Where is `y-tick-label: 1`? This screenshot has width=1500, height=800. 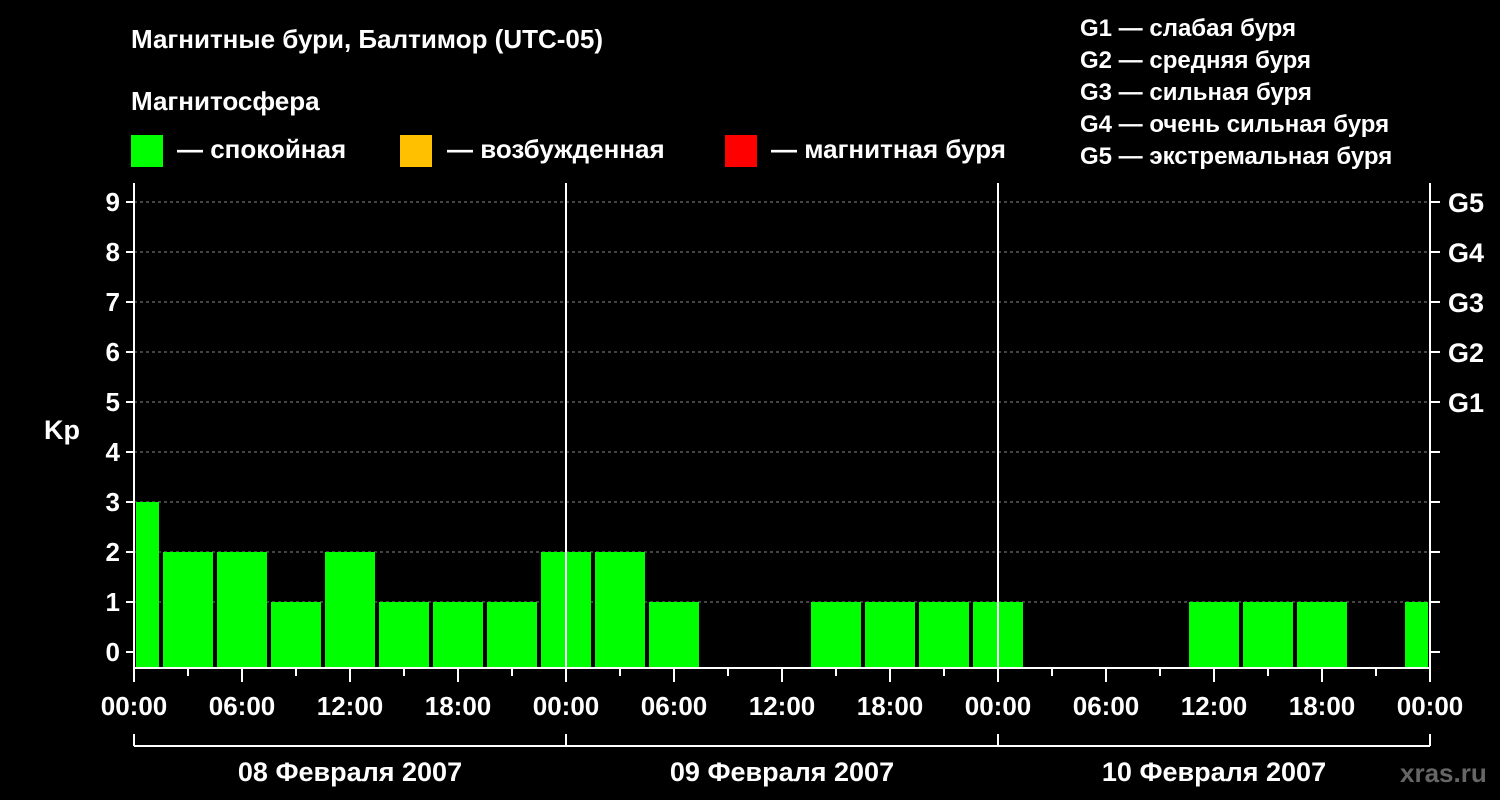
y-tick-label: 1 is located at coordinates (113, 602).